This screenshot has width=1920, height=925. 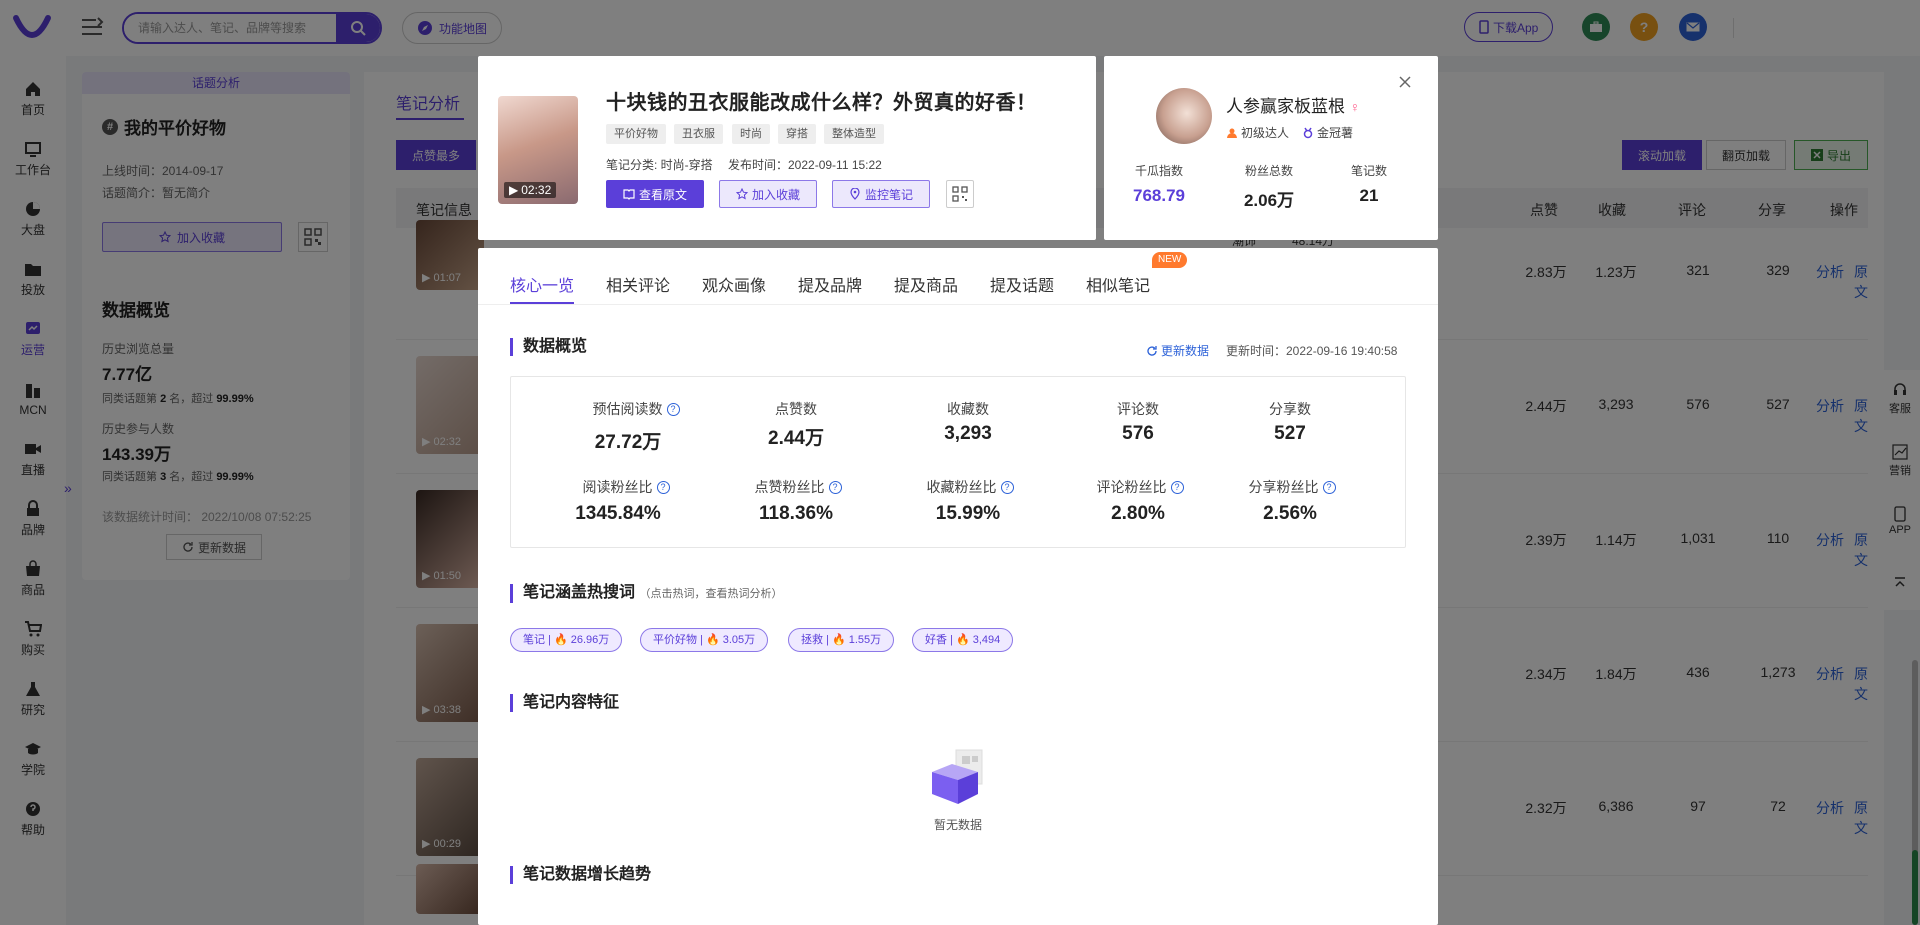 What do you see at coordinates (1138, 433) in the screenshot?
I see `metric-value: 576` at bounding box center [1138, 433].